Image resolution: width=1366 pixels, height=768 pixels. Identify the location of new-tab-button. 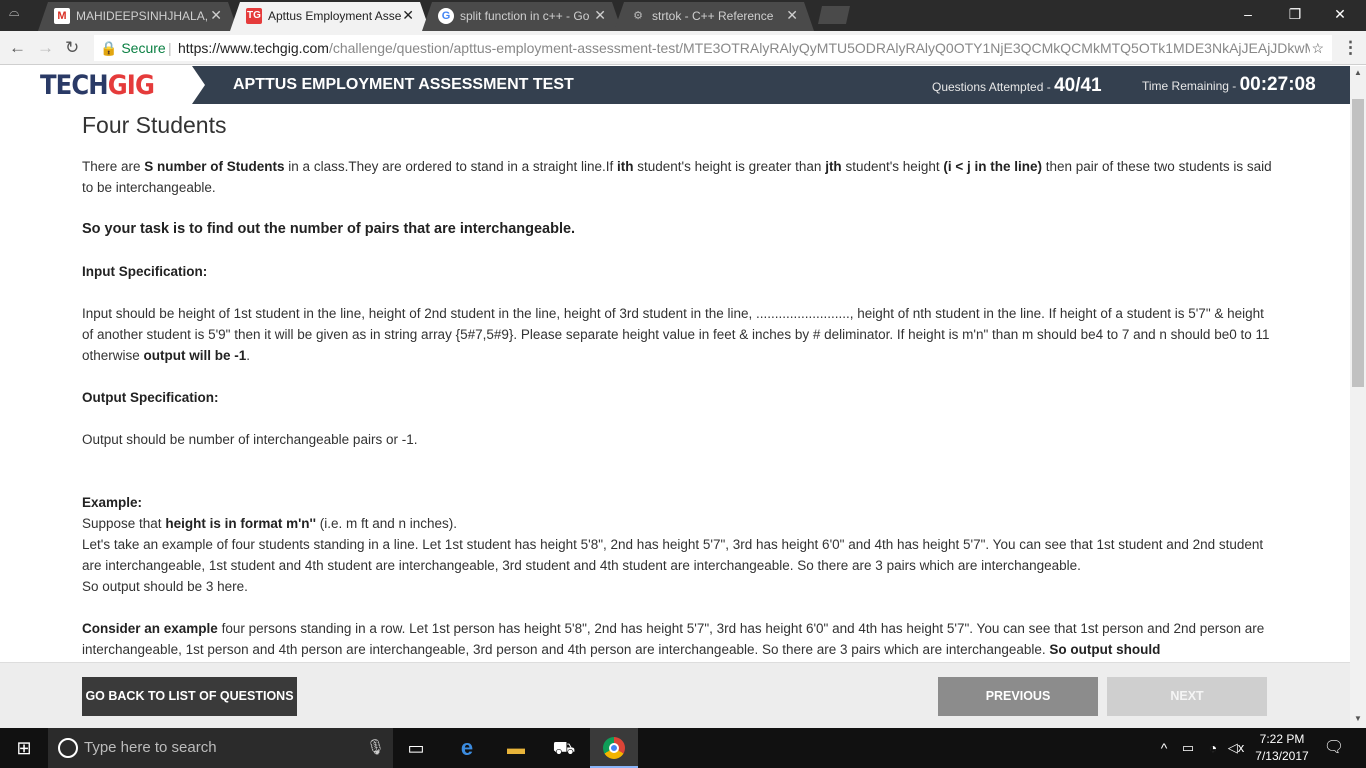
(834, 15).